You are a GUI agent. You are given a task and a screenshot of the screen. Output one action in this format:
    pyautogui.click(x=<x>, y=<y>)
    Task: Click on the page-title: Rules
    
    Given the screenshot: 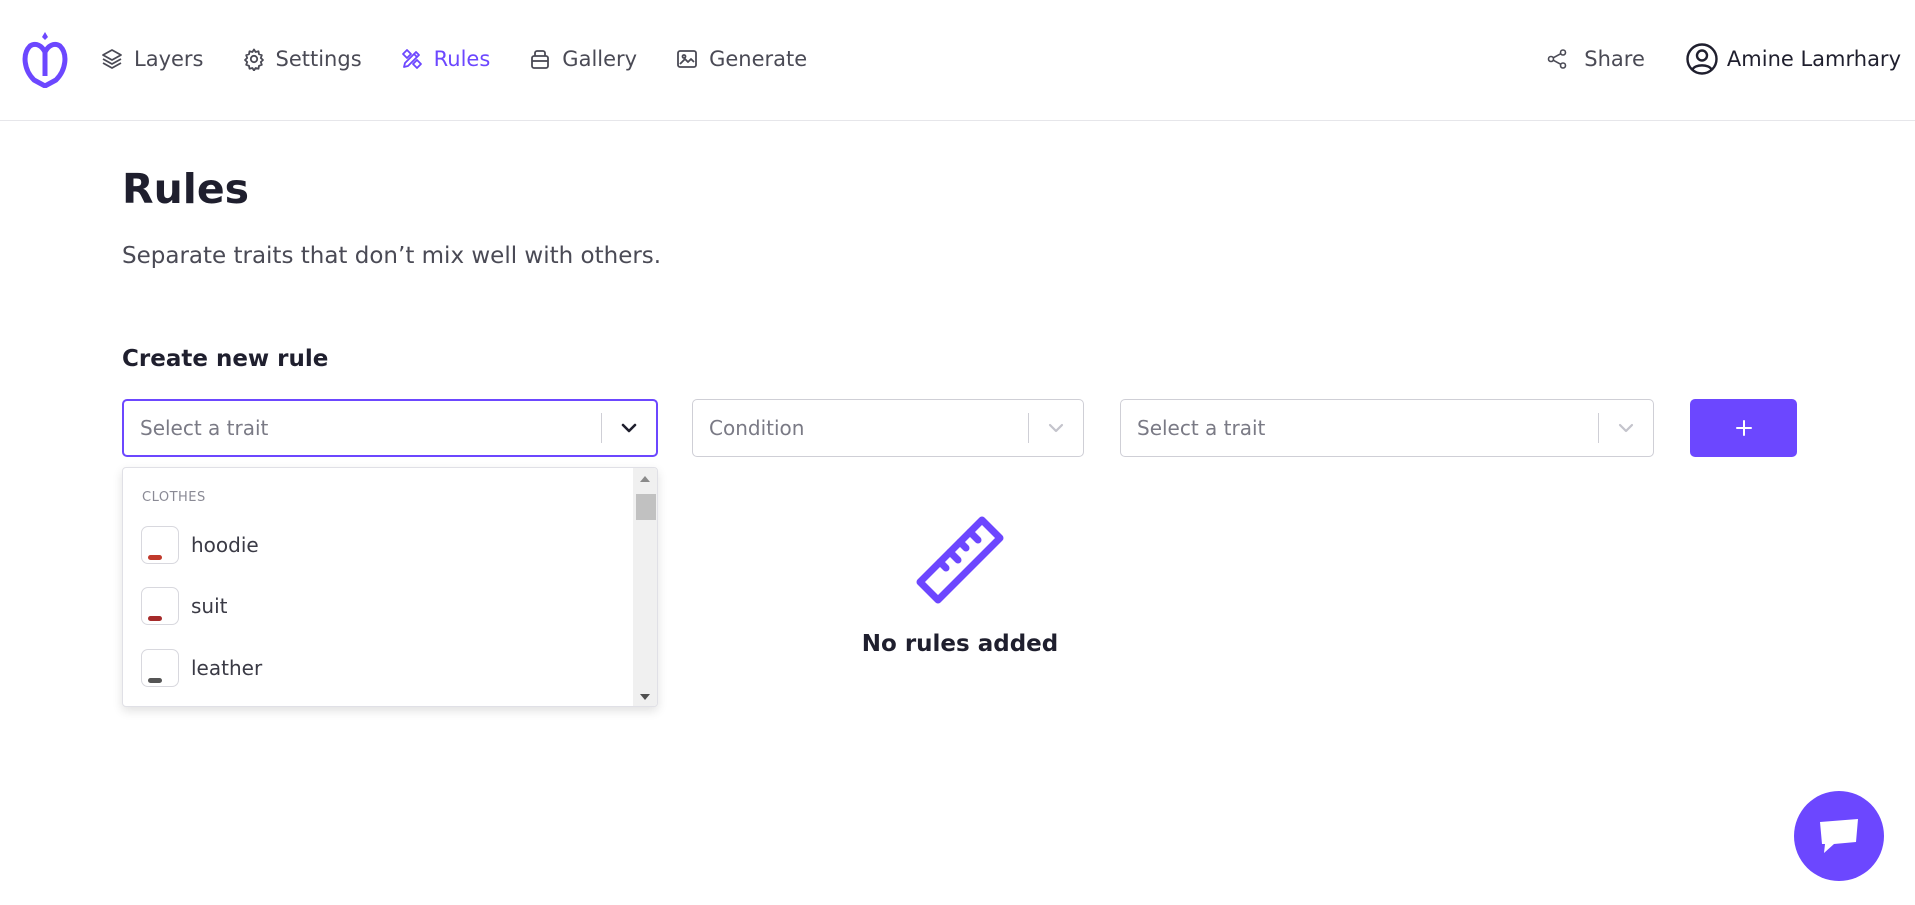 What is the action you would take?
    pyautogui.click(x=186, y=189)
    